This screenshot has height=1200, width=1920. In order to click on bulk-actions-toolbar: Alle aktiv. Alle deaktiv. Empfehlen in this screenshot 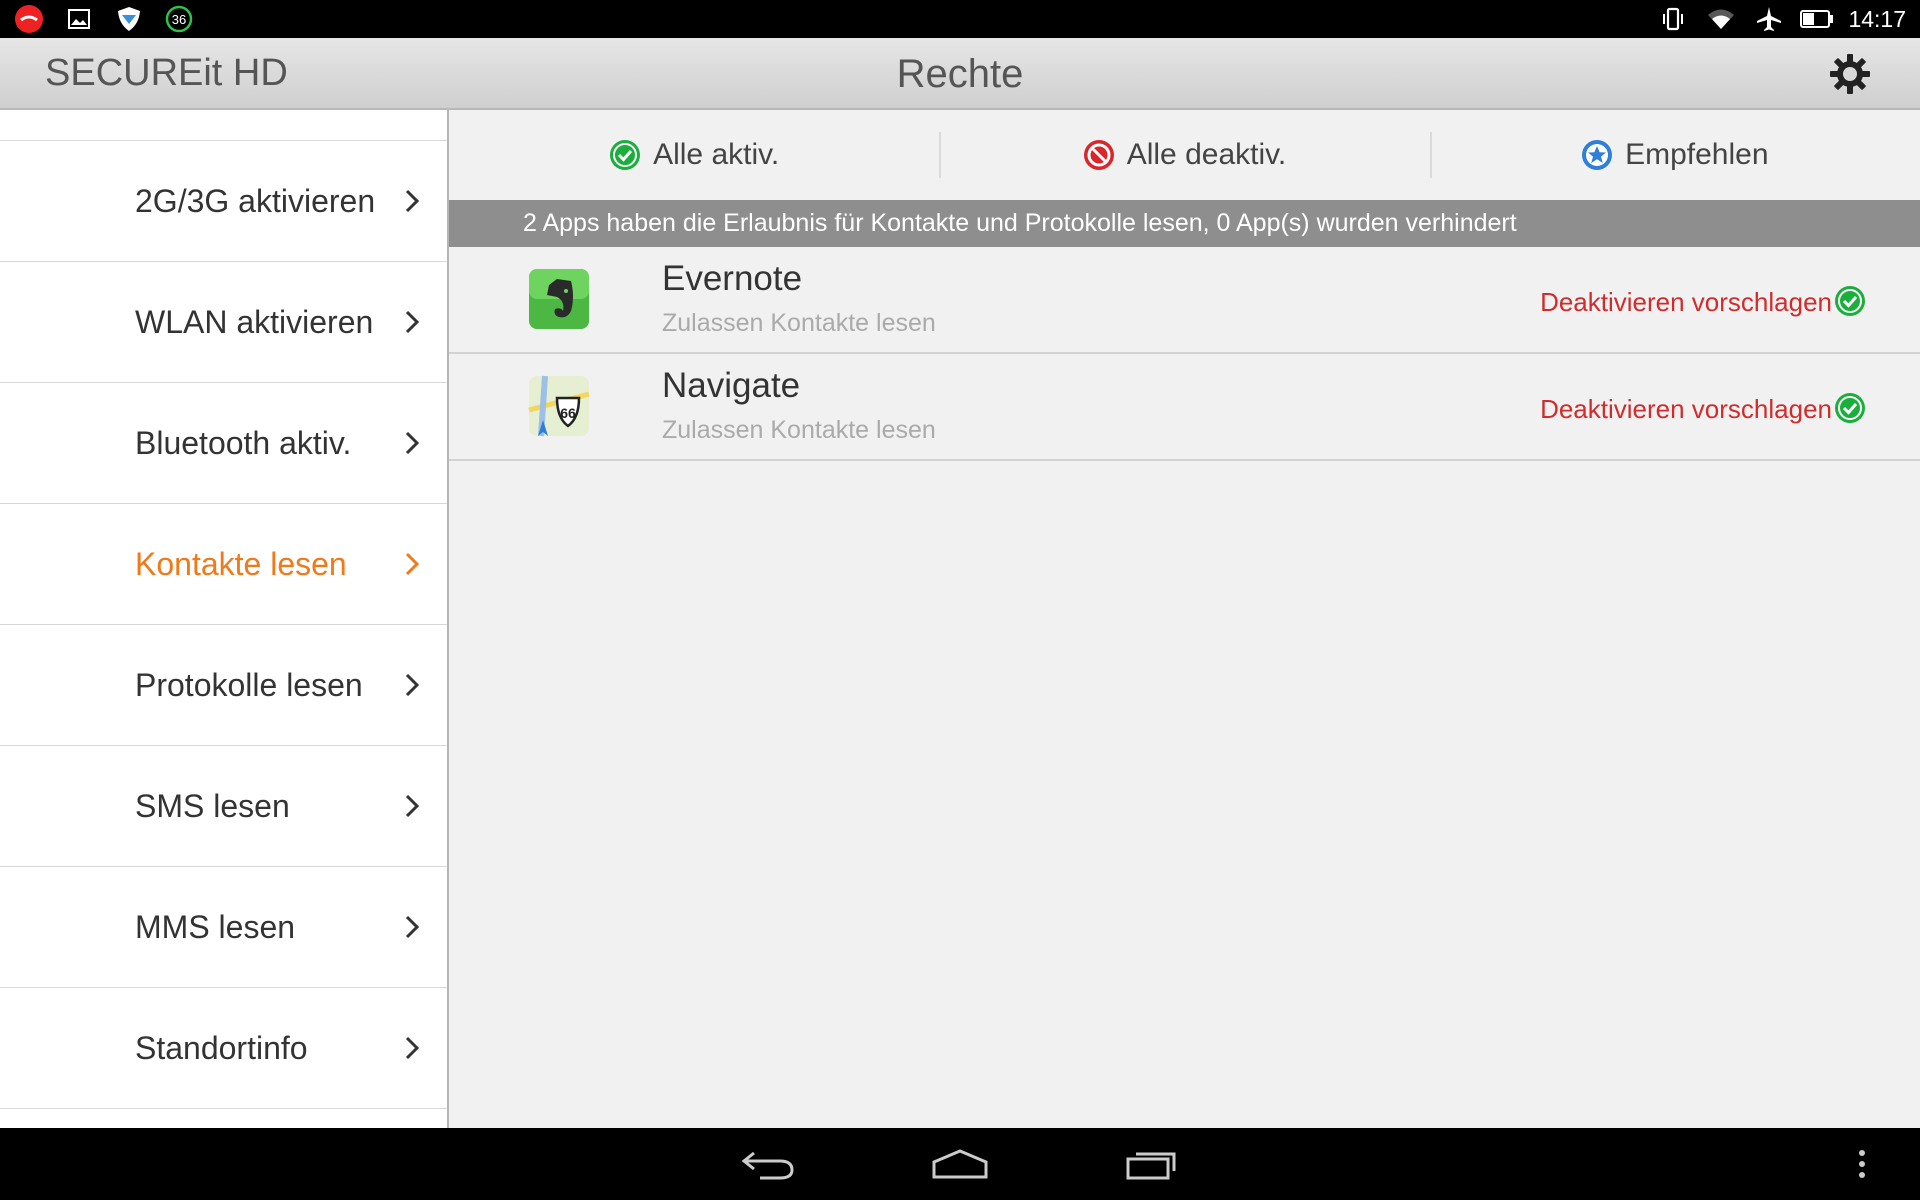, I will do `click(1184, 155)`.